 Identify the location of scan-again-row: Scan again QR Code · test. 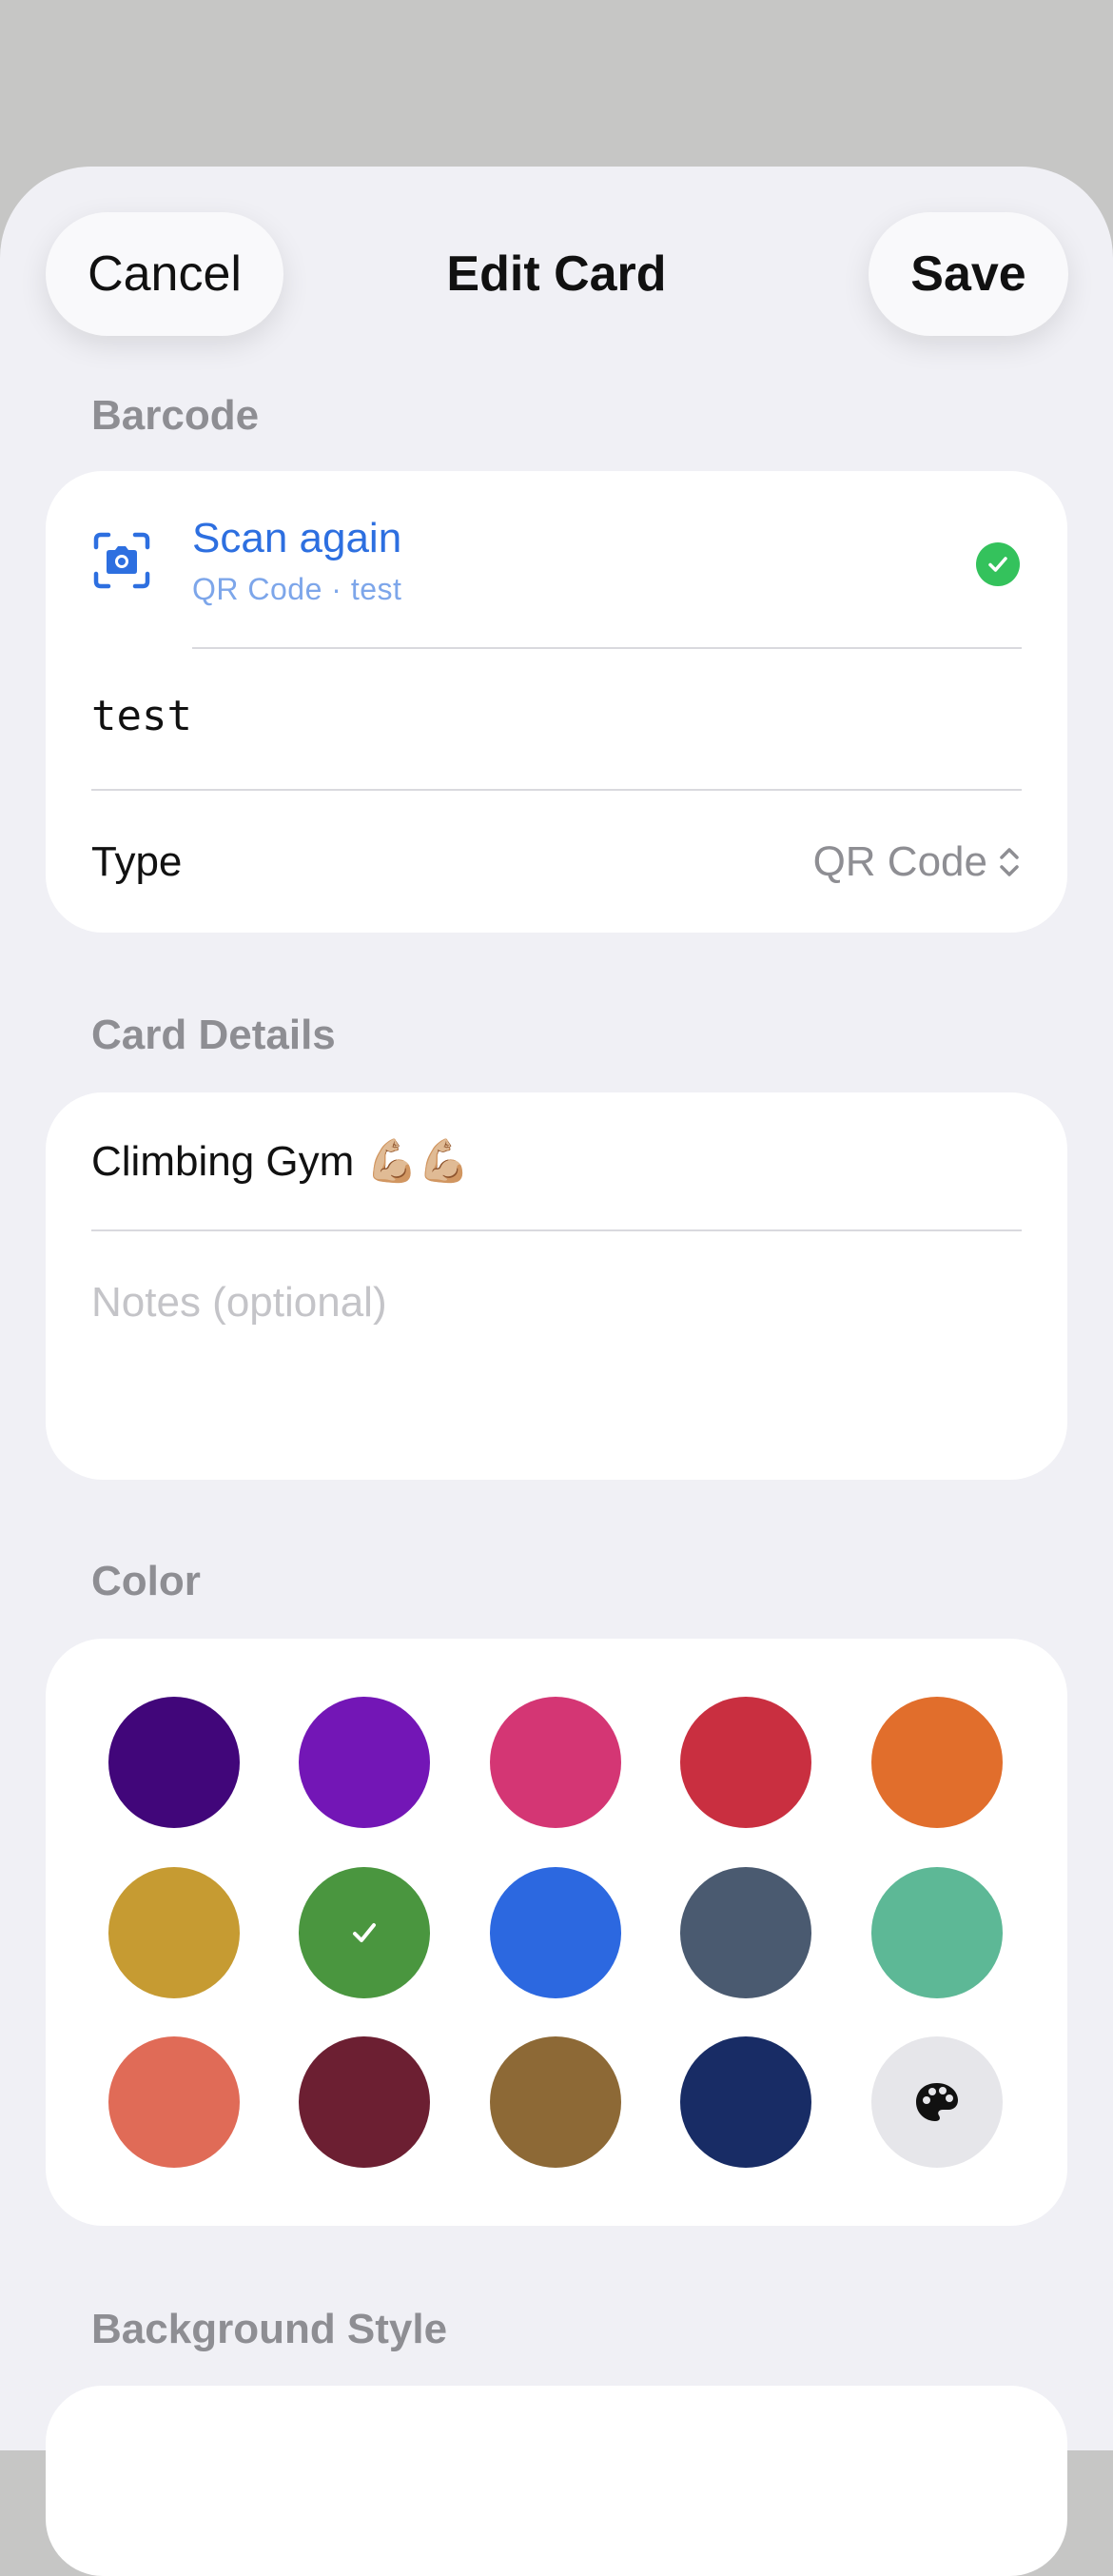
(556, 559).